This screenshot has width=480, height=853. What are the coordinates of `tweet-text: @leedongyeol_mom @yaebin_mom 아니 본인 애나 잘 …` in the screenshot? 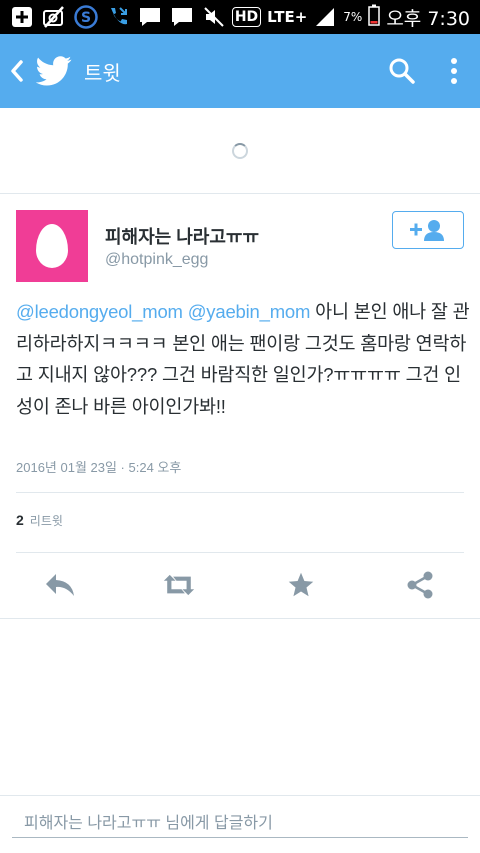 It's located at (243, 359).